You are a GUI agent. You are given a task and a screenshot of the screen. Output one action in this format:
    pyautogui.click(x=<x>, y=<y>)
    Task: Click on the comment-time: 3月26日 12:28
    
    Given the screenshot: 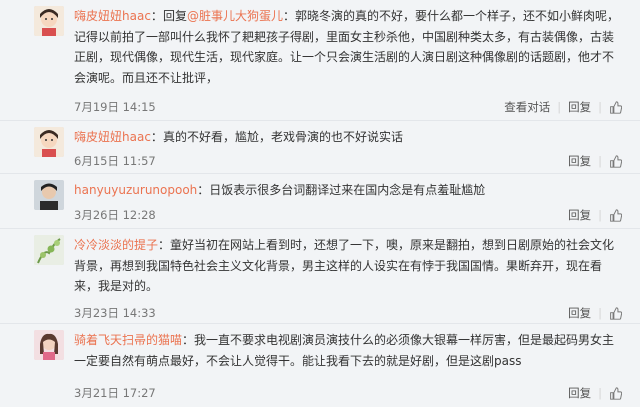 What is the action you would take?
    pyautogui.click(x=115, y=215)
    